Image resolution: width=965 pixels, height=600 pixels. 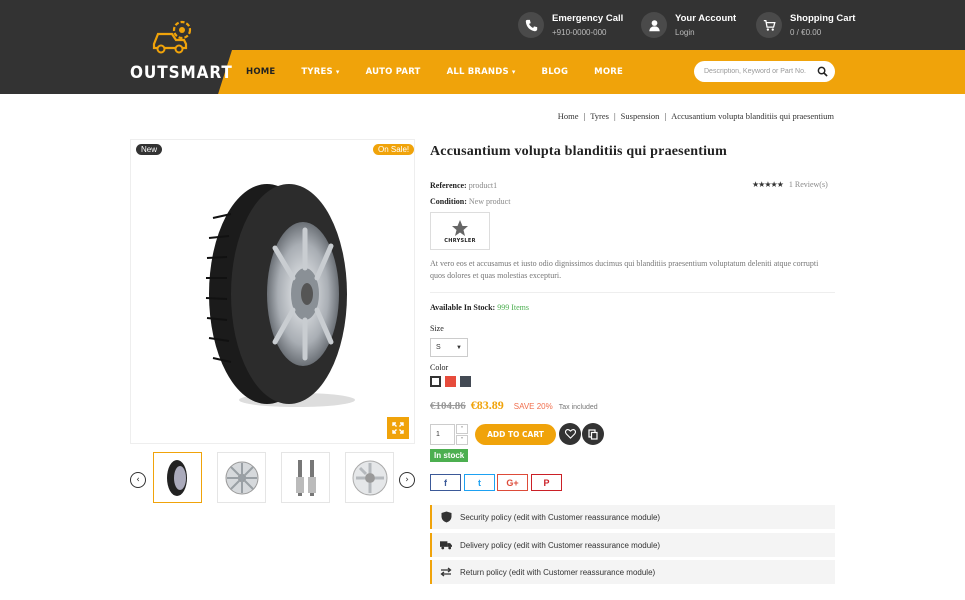 I want to click on swap-icon, so click(x=446, y=572).